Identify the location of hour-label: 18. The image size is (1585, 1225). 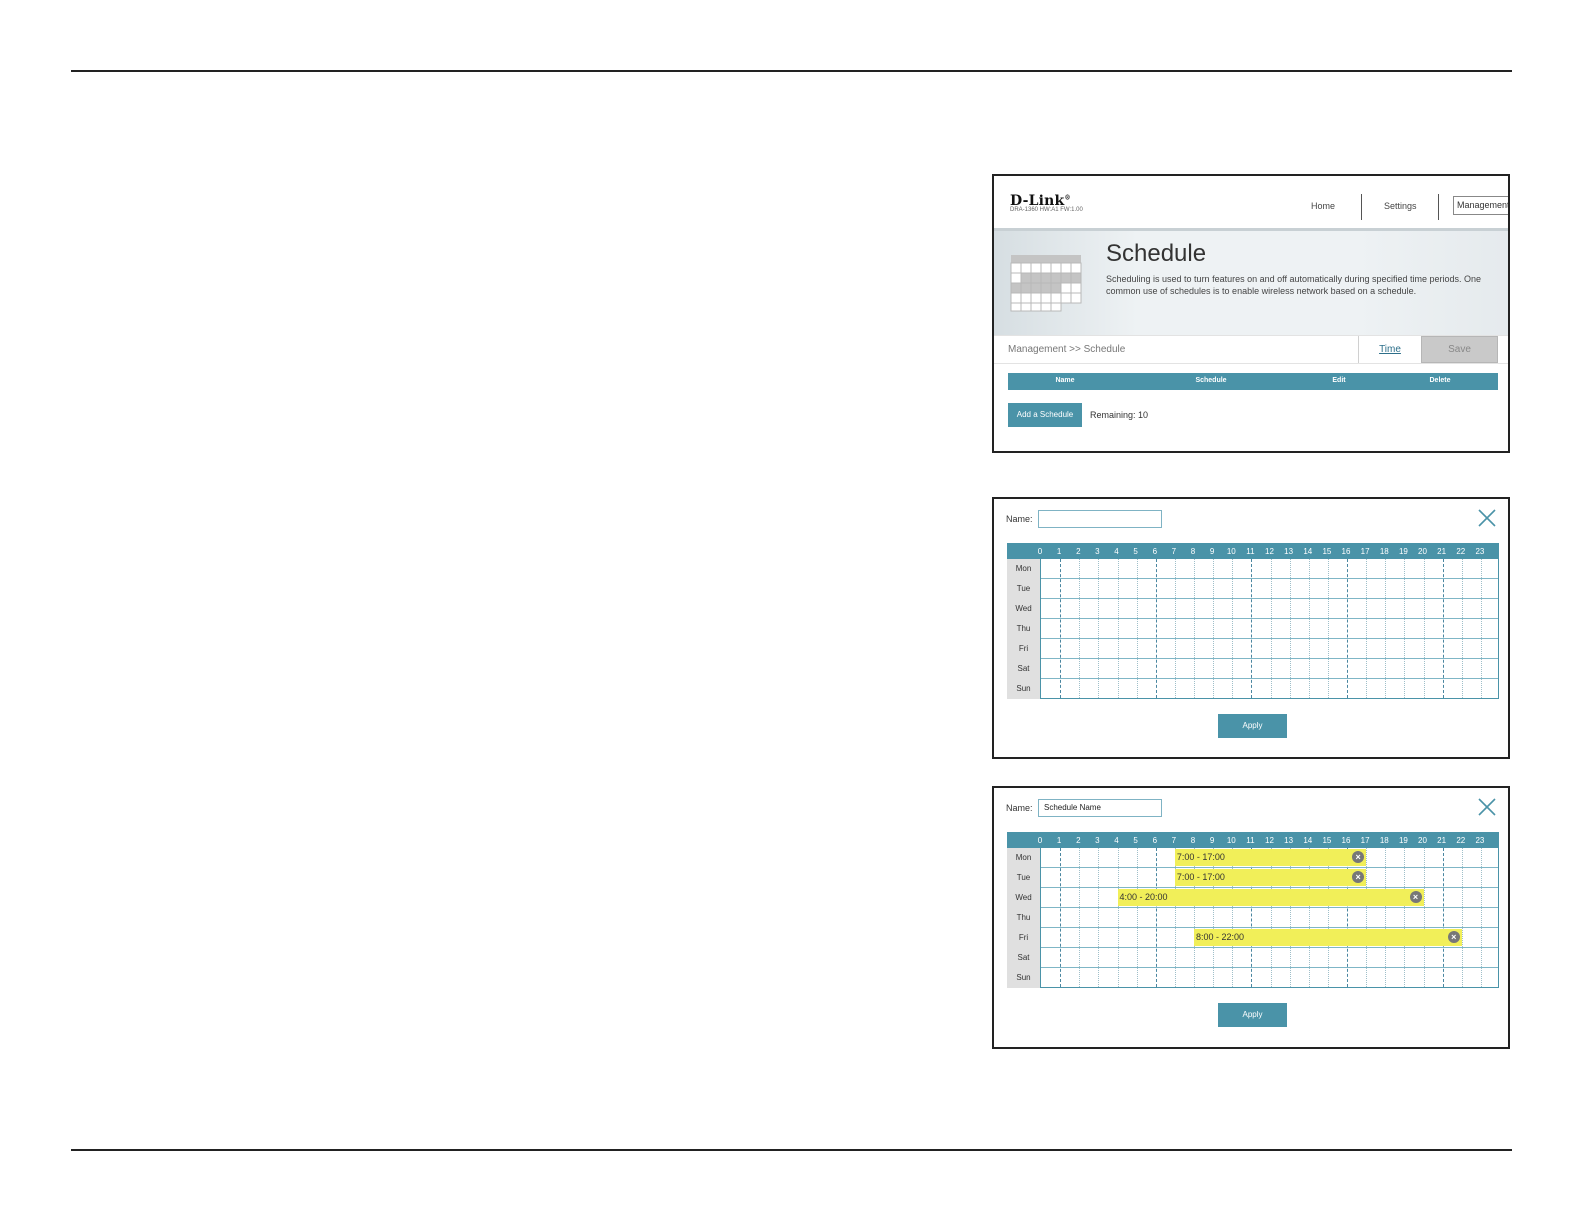
(1384, 551).